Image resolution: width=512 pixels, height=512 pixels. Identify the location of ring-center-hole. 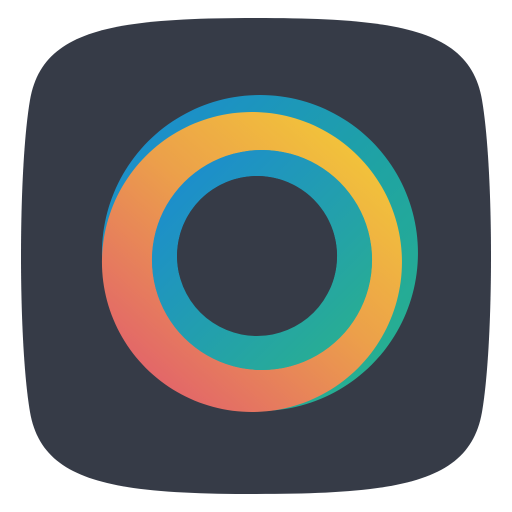
(257, 256).